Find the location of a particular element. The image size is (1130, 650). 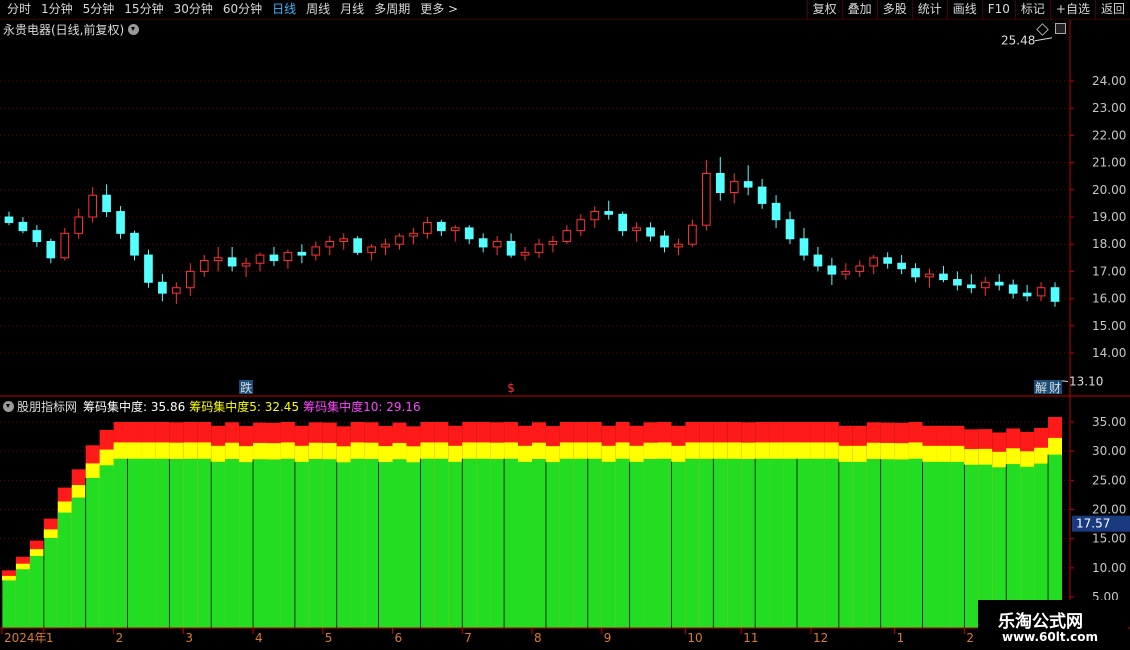

indicator-name: 股朋指标网 is located at coordinates (47, 406).